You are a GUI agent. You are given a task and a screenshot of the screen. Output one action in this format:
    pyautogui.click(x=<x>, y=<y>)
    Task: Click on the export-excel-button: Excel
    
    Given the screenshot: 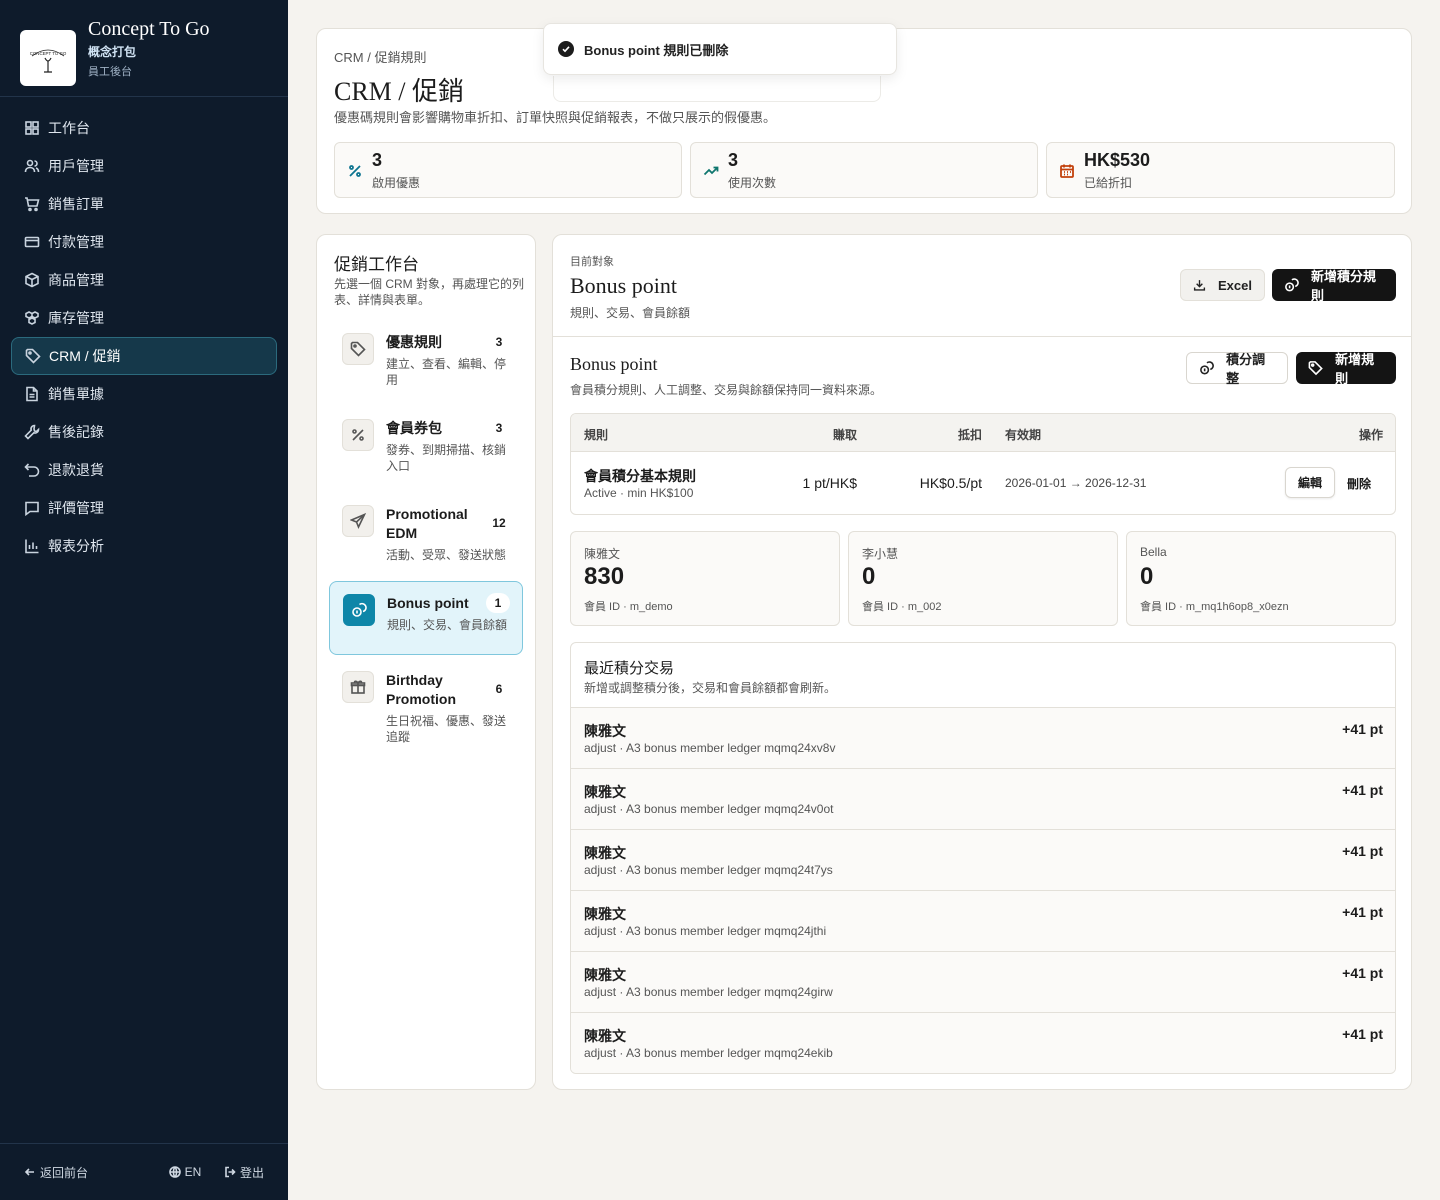 What is the action you would take?
    pyautogui.click(x=1222, y=285)
    